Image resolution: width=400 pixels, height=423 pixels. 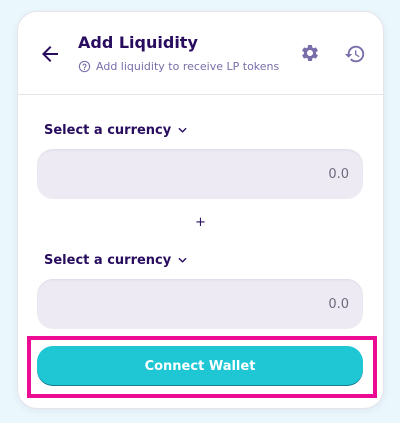 I want to click on amount-input-b, so click(x=200, y=304).